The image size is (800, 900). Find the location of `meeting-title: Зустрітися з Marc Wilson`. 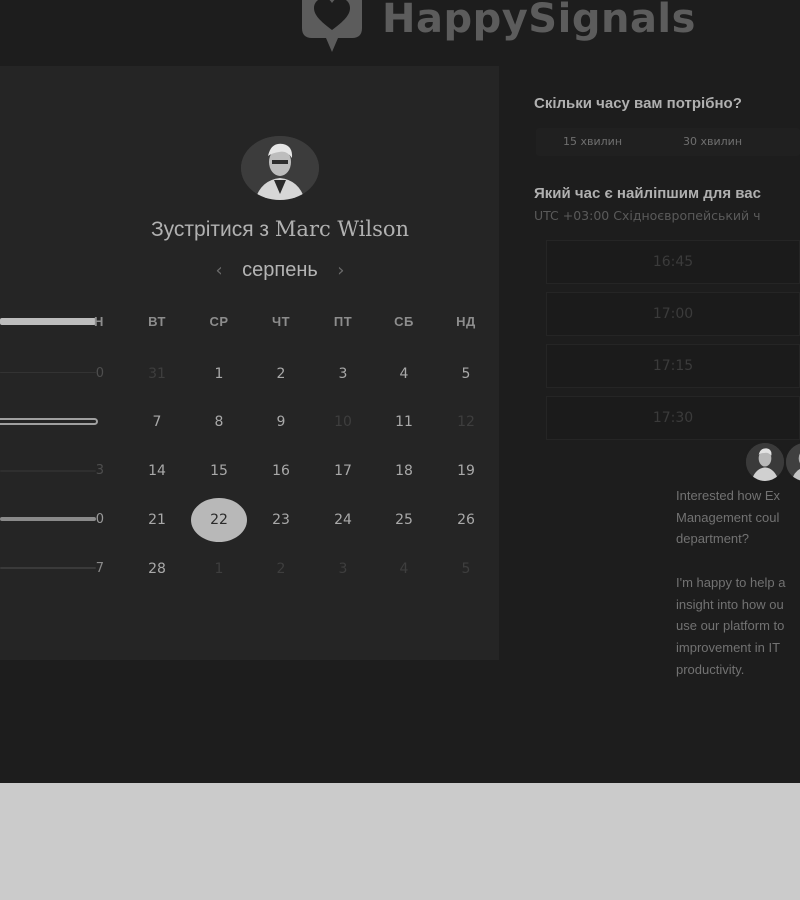

meeting-title: Зустрітися з Marc Wilson is located at coordinates (280, 229).